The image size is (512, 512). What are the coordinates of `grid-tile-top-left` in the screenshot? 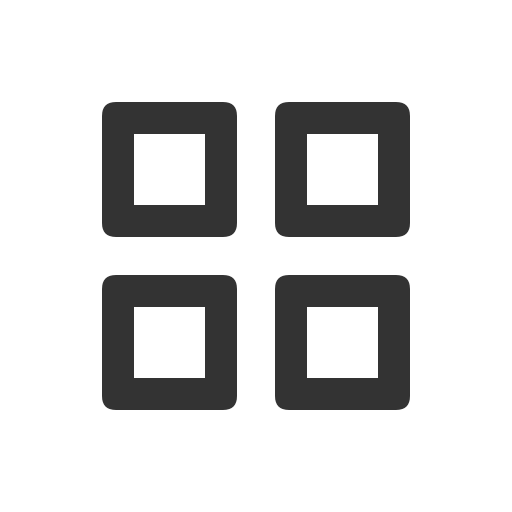 It's located at (169, 169).